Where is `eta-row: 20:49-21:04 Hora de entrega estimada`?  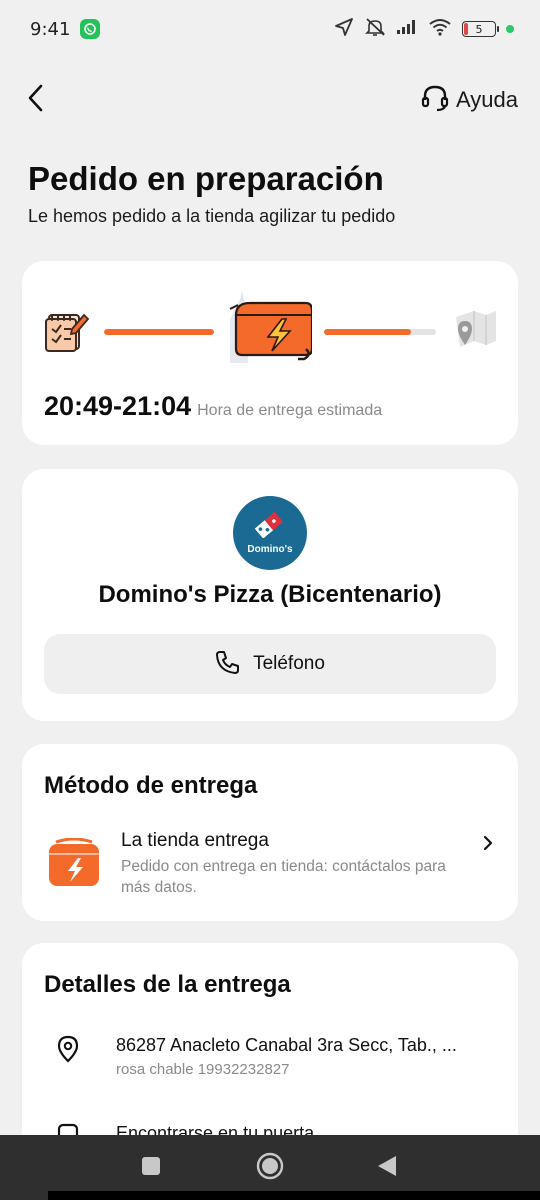
eta-row: 20:49-21:04 Hora de entrega estimada is located at coordinates (213, 406).